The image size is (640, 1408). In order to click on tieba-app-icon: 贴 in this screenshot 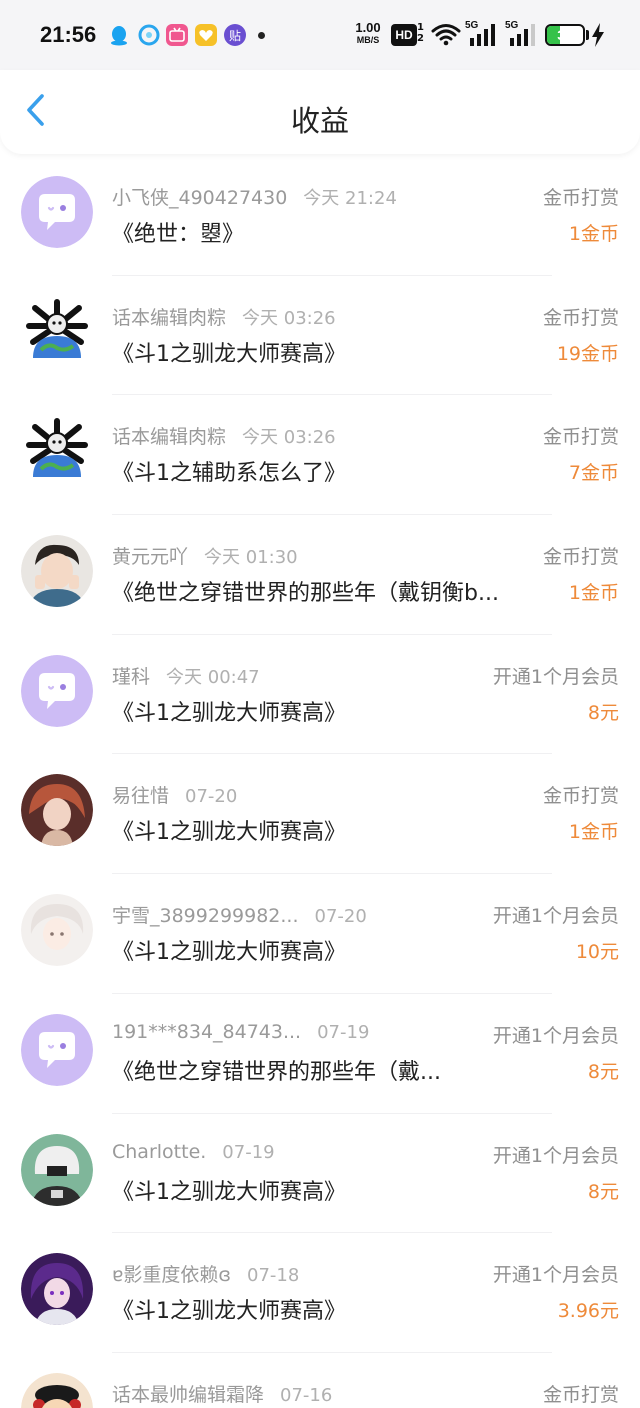, I will do `click(235, 35)`.